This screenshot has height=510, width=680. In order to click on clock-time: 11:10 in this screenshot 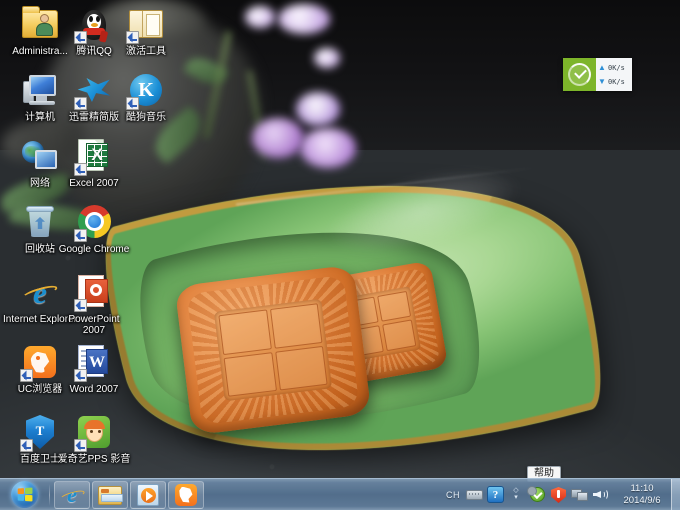, I will do `click(642, 488)`.